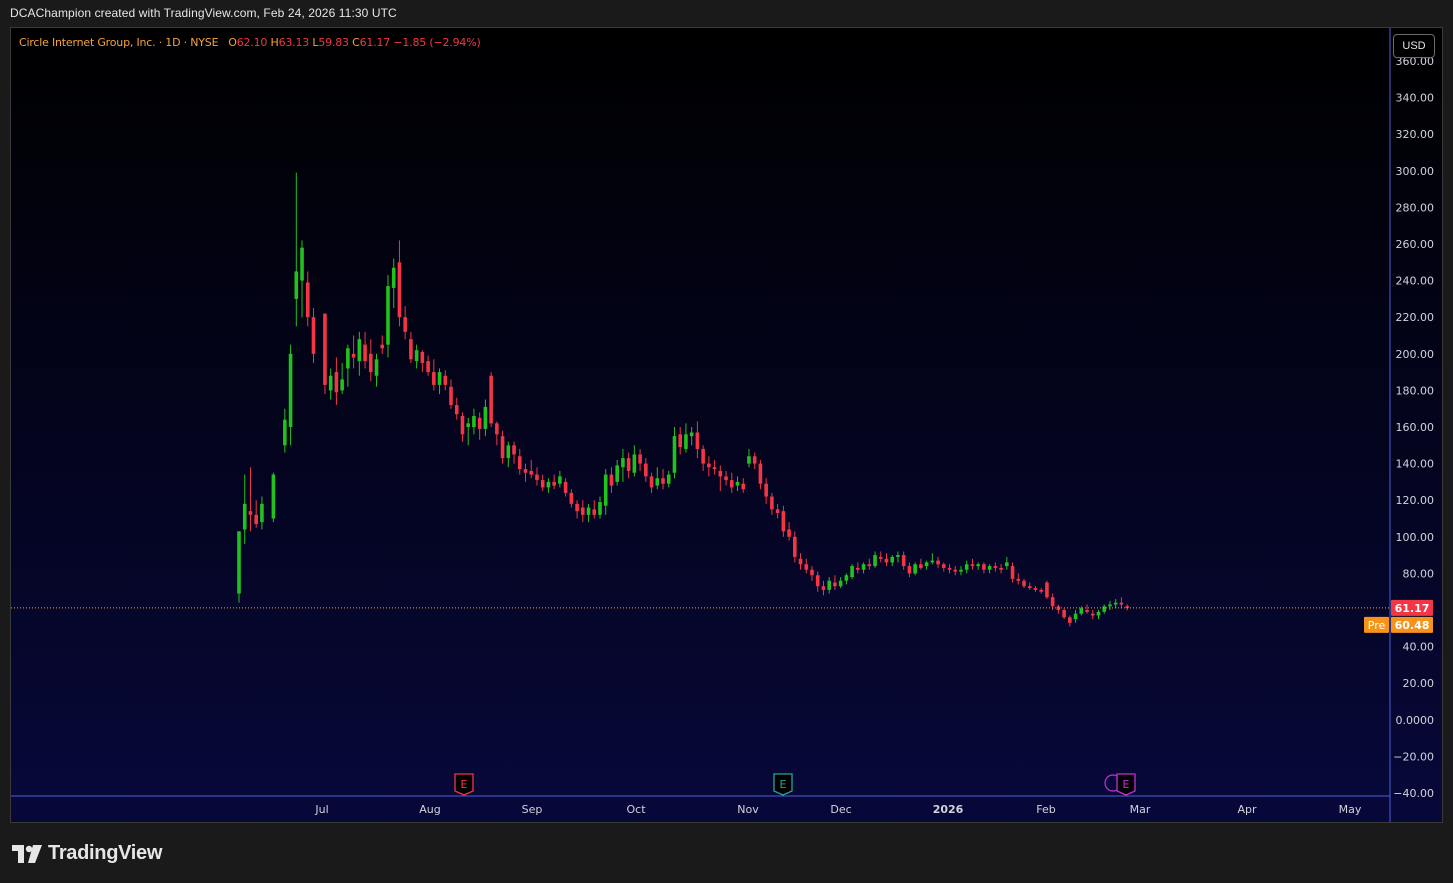 The image size is (1453, 883). I want to click on price-tick-label: 40.00, so click(1419, 647).